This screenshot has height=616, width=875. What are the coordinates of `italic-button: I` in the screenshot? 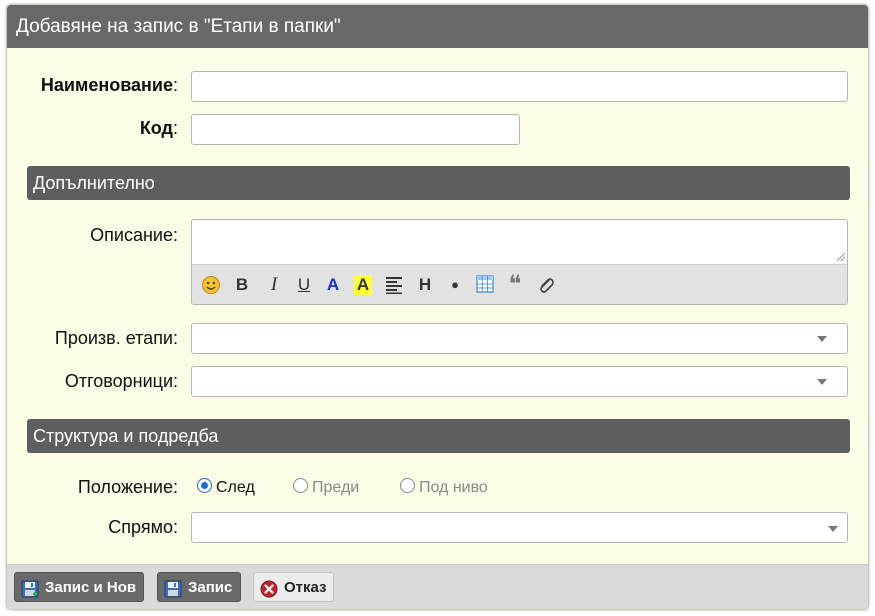 It's located at (274, 285).